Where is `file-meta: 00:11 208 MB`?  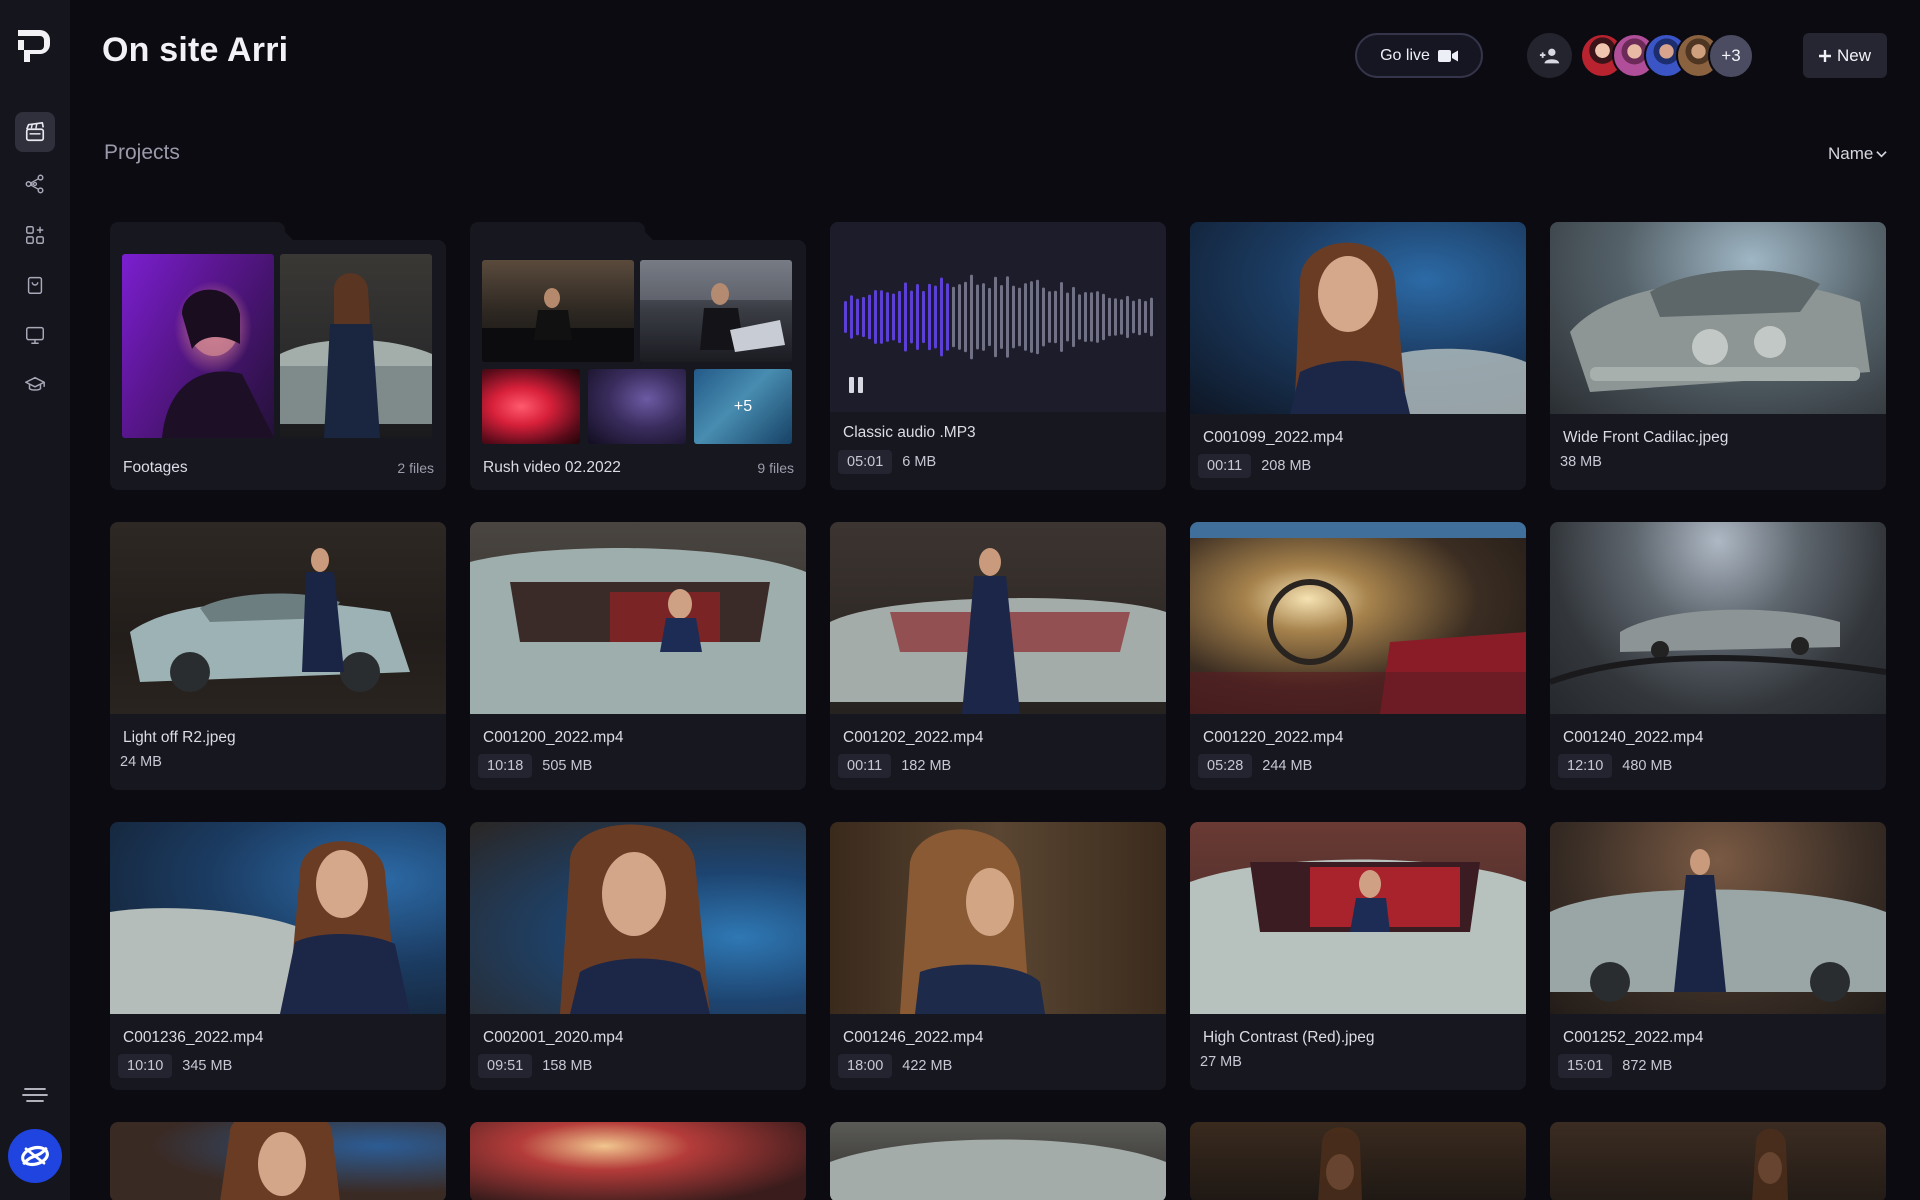
file-meta: 00:11 208 MB is located at coordinates (1254, 466).